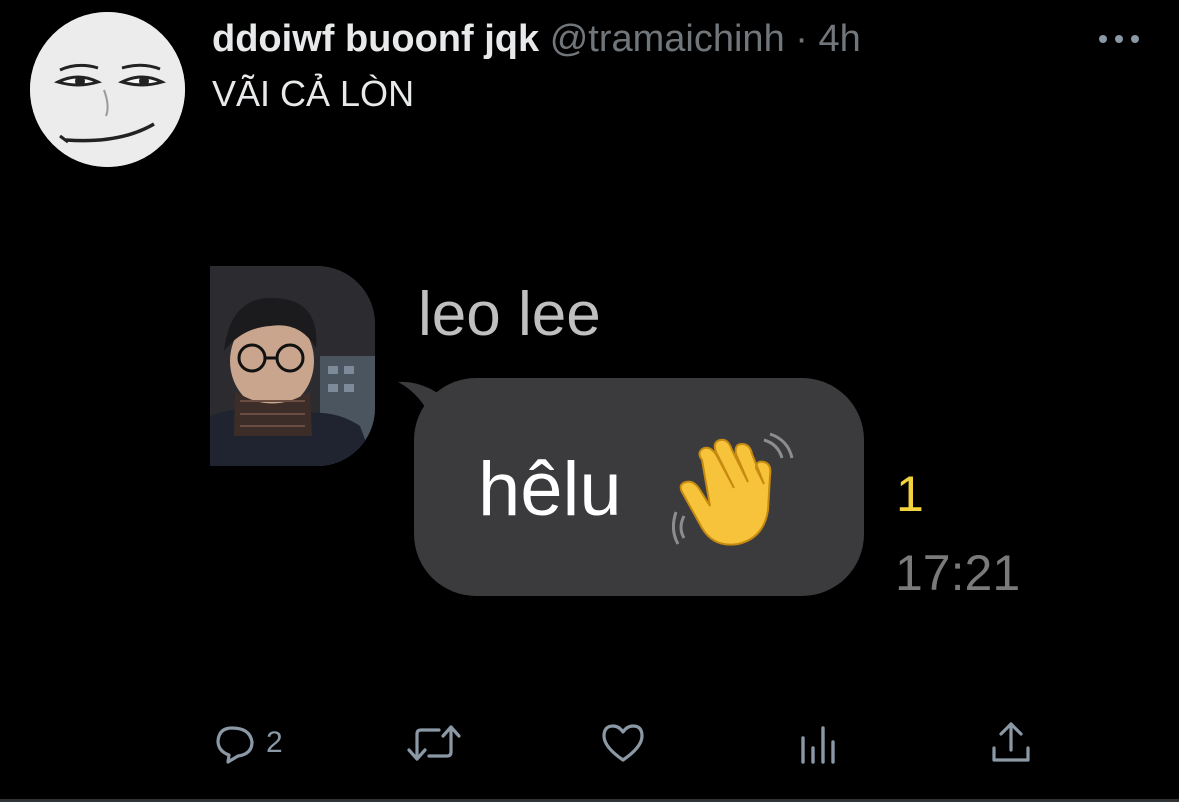 This screenshot has width=1179, height=802. Describe the element at coordinates (958, 573) in the screenshot. I see `chat-message-time: 17:21` at that location.